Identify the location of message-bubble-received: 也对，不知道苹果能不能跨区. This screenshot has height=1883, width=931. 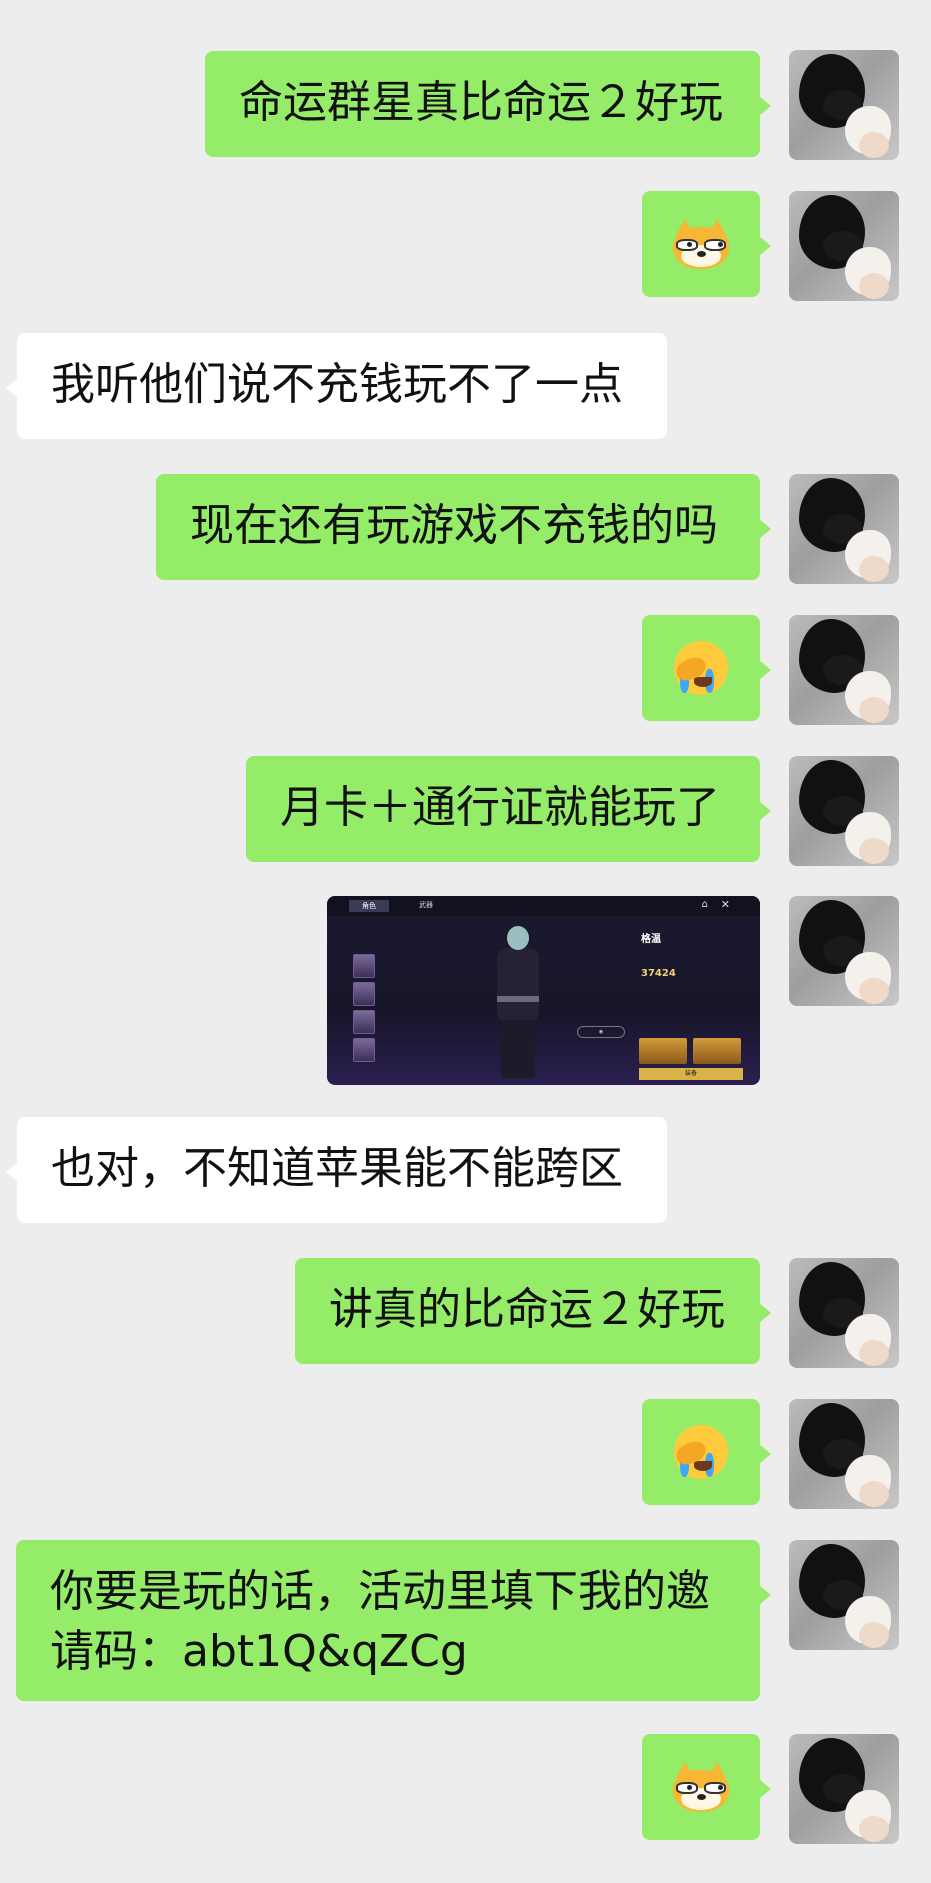
(336, 1170).